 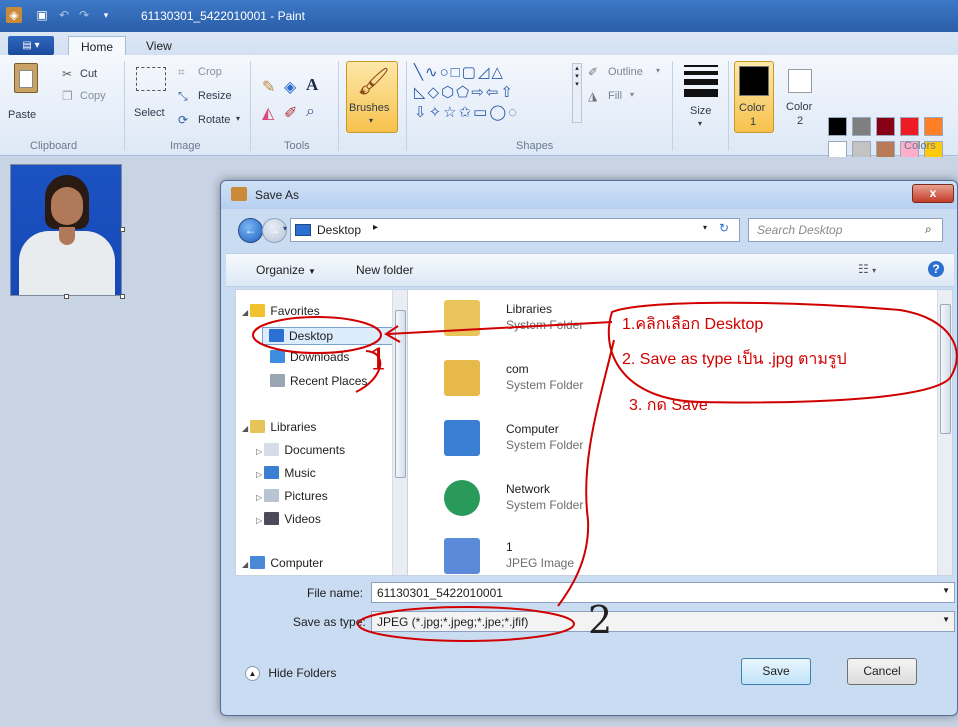 I want to click on arrow-line-step2, so click(x=586, y=473).